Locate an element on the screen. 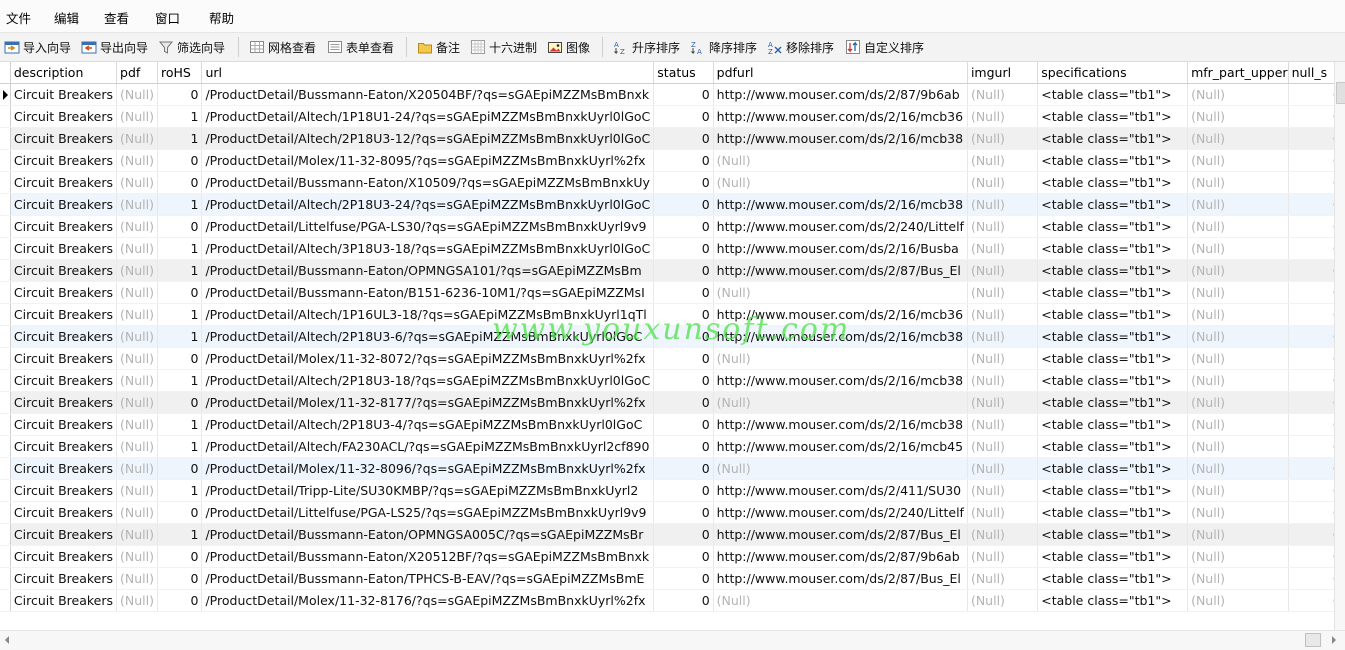 The height and width of the screenshot is (650, 1345). menu-view: 查看 is located at coordinates (116, 17).